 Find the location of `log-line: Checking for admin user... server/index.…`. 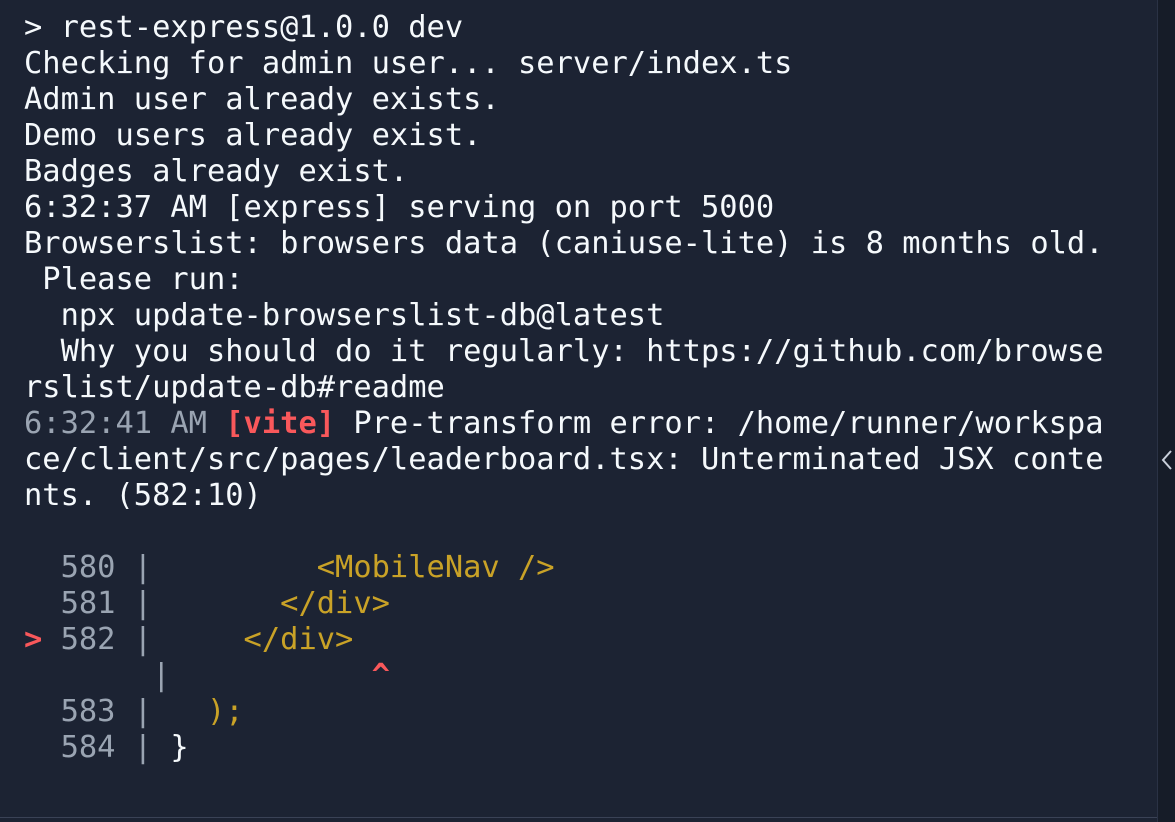

log-line: Checking for admin user... server/index.… is located at coordinates (408, 63).